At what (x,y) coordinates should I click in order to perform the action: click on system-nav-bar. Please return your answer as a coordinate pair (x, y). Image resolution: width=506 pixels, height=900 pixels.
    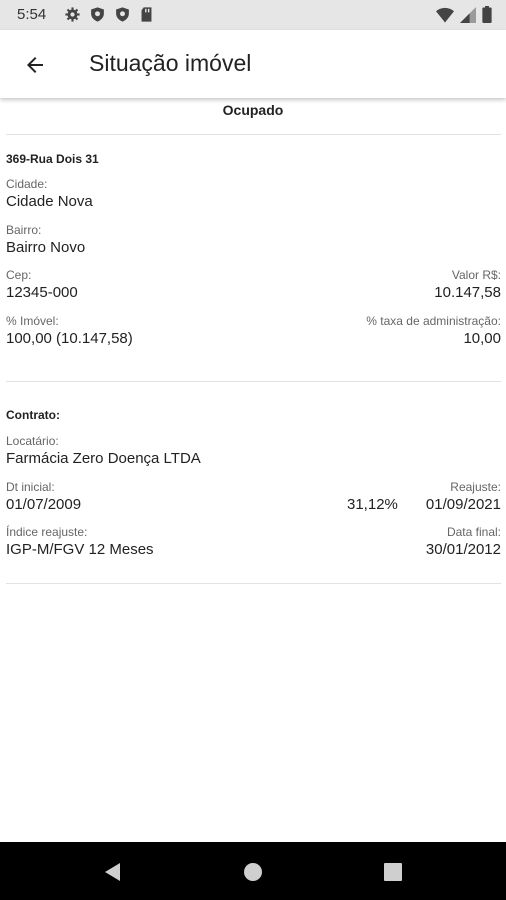
    Looking at the image, I should click on (253, 871).